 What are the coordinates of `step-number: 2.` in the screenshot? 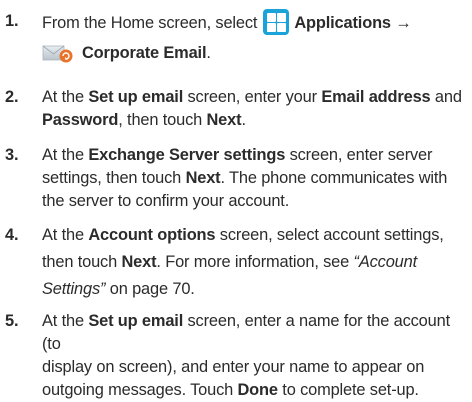 It's located at (12, 97).